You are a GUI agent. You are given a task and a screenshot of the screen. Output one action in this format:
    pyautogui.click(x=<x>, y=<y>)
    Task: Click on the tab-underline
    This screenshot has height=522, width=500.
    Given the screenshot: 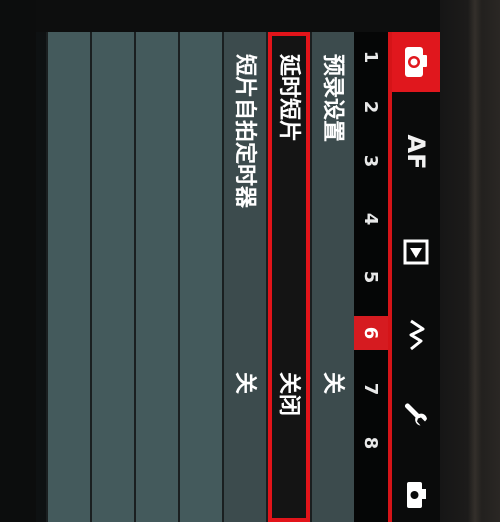 What is the action you would take?
    pyautogui.click(x=390, y=277)
    